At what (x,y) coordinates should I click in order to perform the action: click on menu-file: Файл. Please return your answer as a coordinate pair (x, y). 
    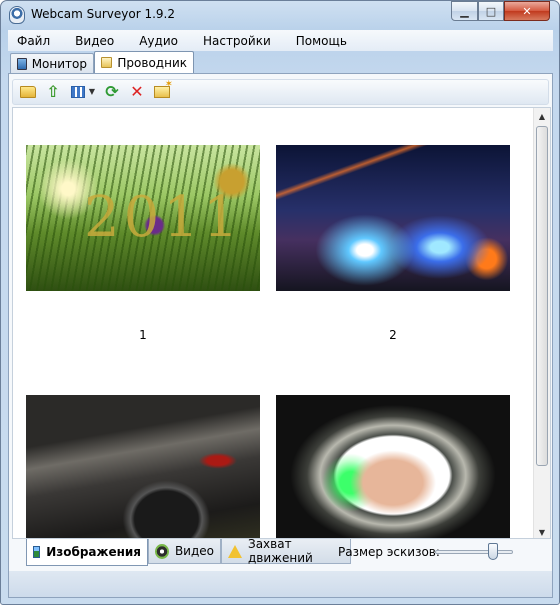
    Looking at the image, I should click on (34, 41).